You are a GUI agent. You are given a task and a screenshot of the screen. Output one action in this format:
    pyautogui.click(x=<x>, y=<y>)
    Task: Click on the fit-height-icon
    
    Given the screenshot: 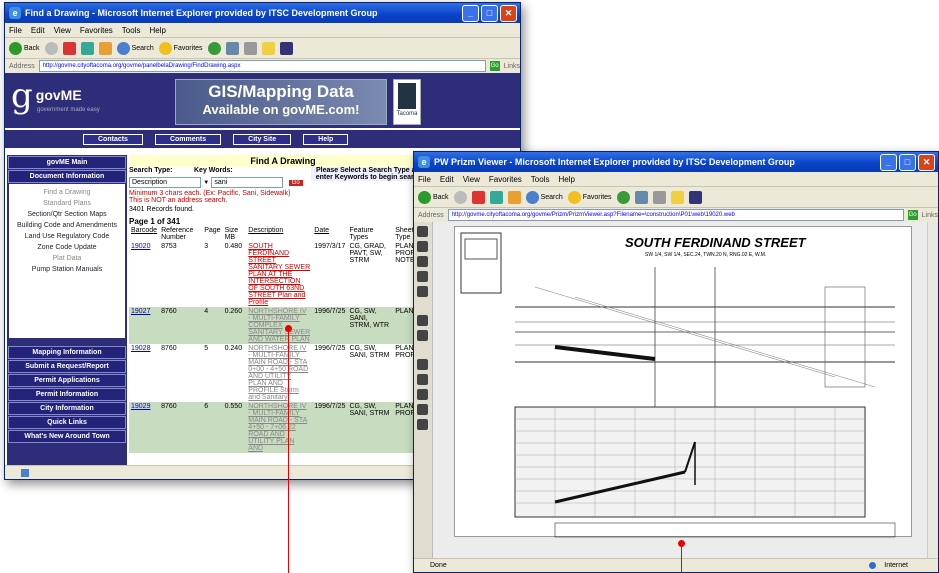 What is the action you would take?
    pyautogui.click(x=422, y=291)
    